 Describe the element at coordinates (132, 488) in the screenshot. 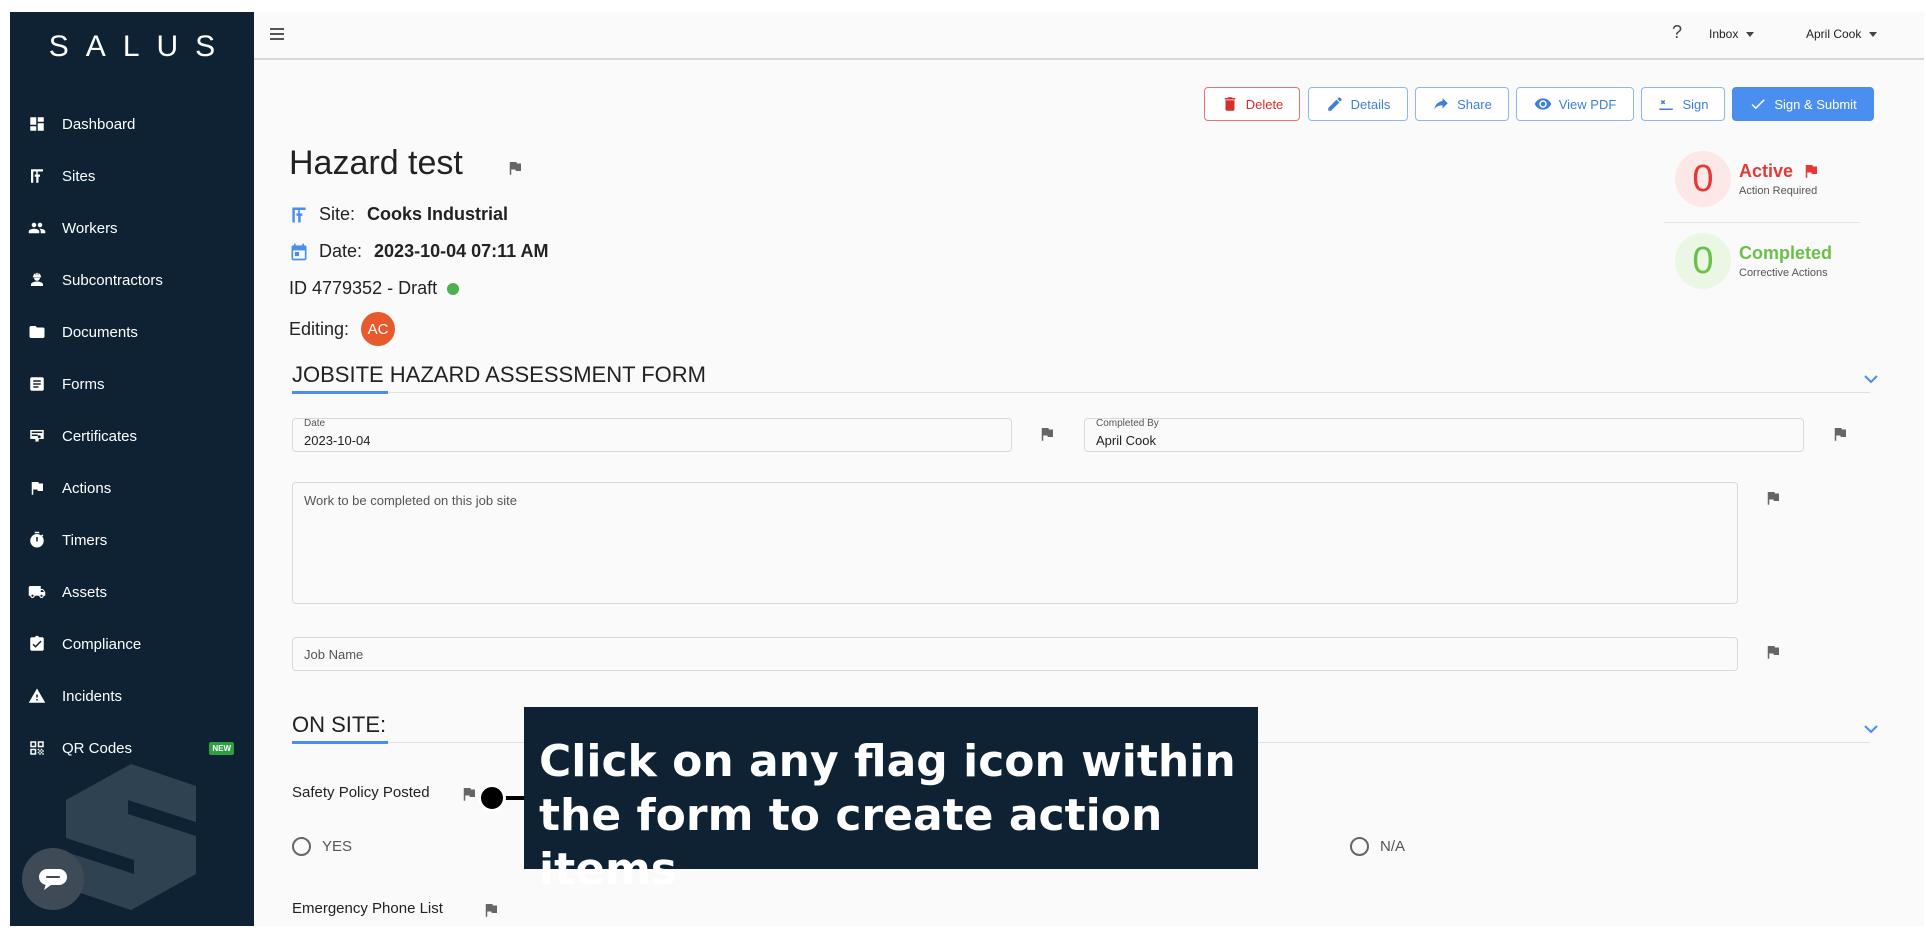

I see `sidebar-item-actions: Actions` at that location.